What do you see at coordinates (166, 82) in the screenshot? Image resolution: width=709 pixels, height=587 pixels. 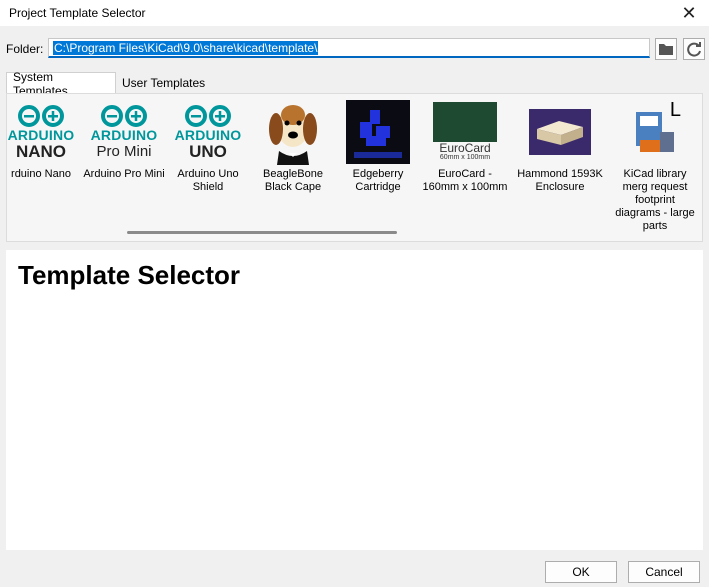 I see `tab-user-templates: User Templates` at bounding box center [166, 82].